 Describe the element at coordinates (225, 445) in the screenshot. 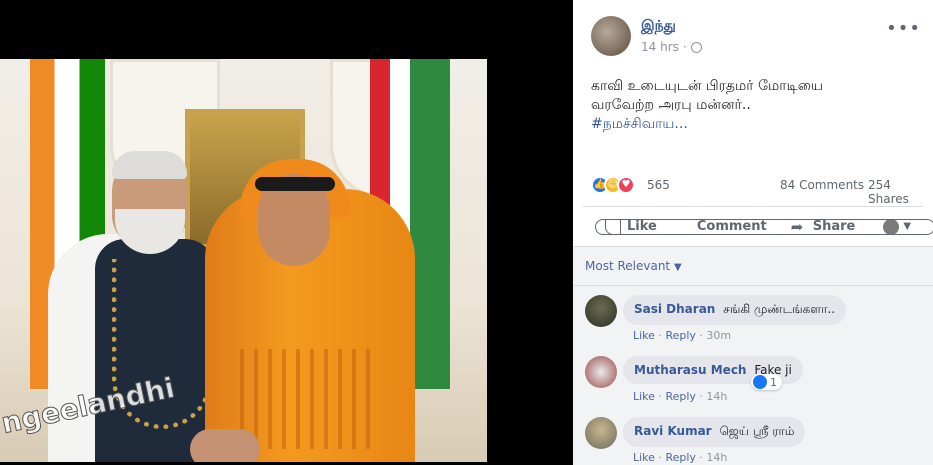

I see `handshake` at that location.